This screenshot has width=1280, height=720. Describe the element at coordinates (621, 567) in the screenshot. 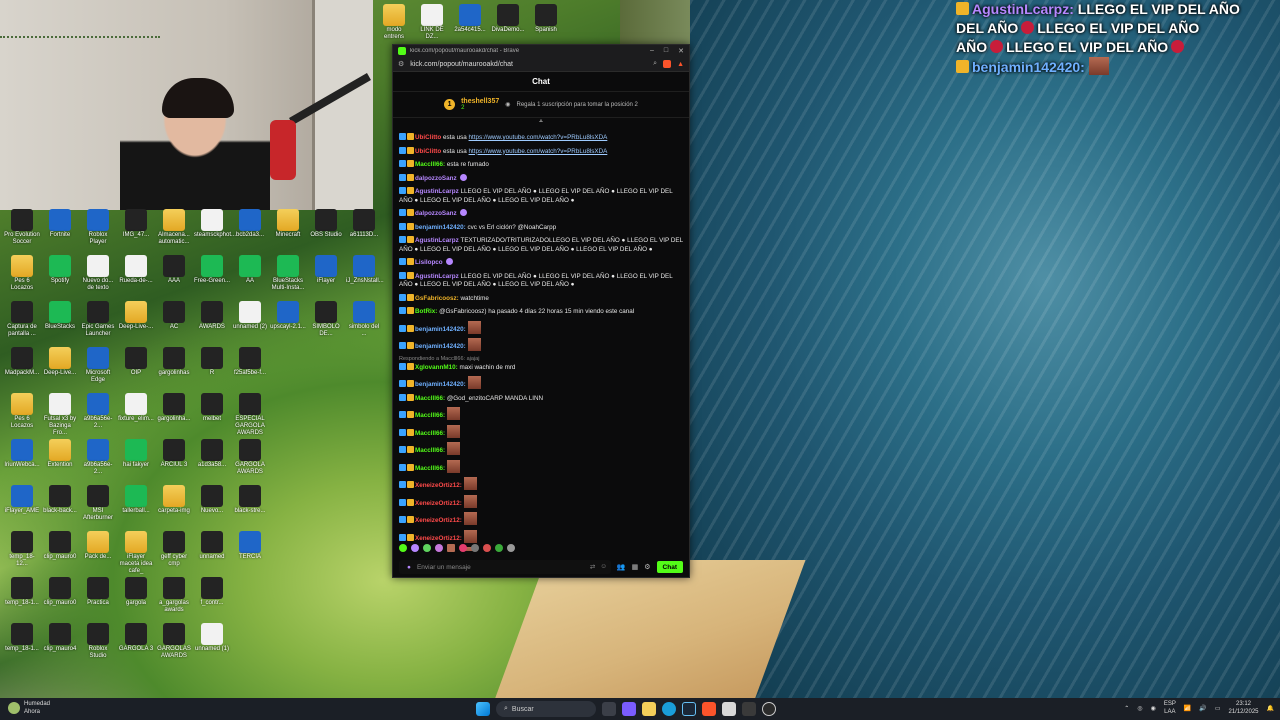

I see `users-icon: 👥` at that location.